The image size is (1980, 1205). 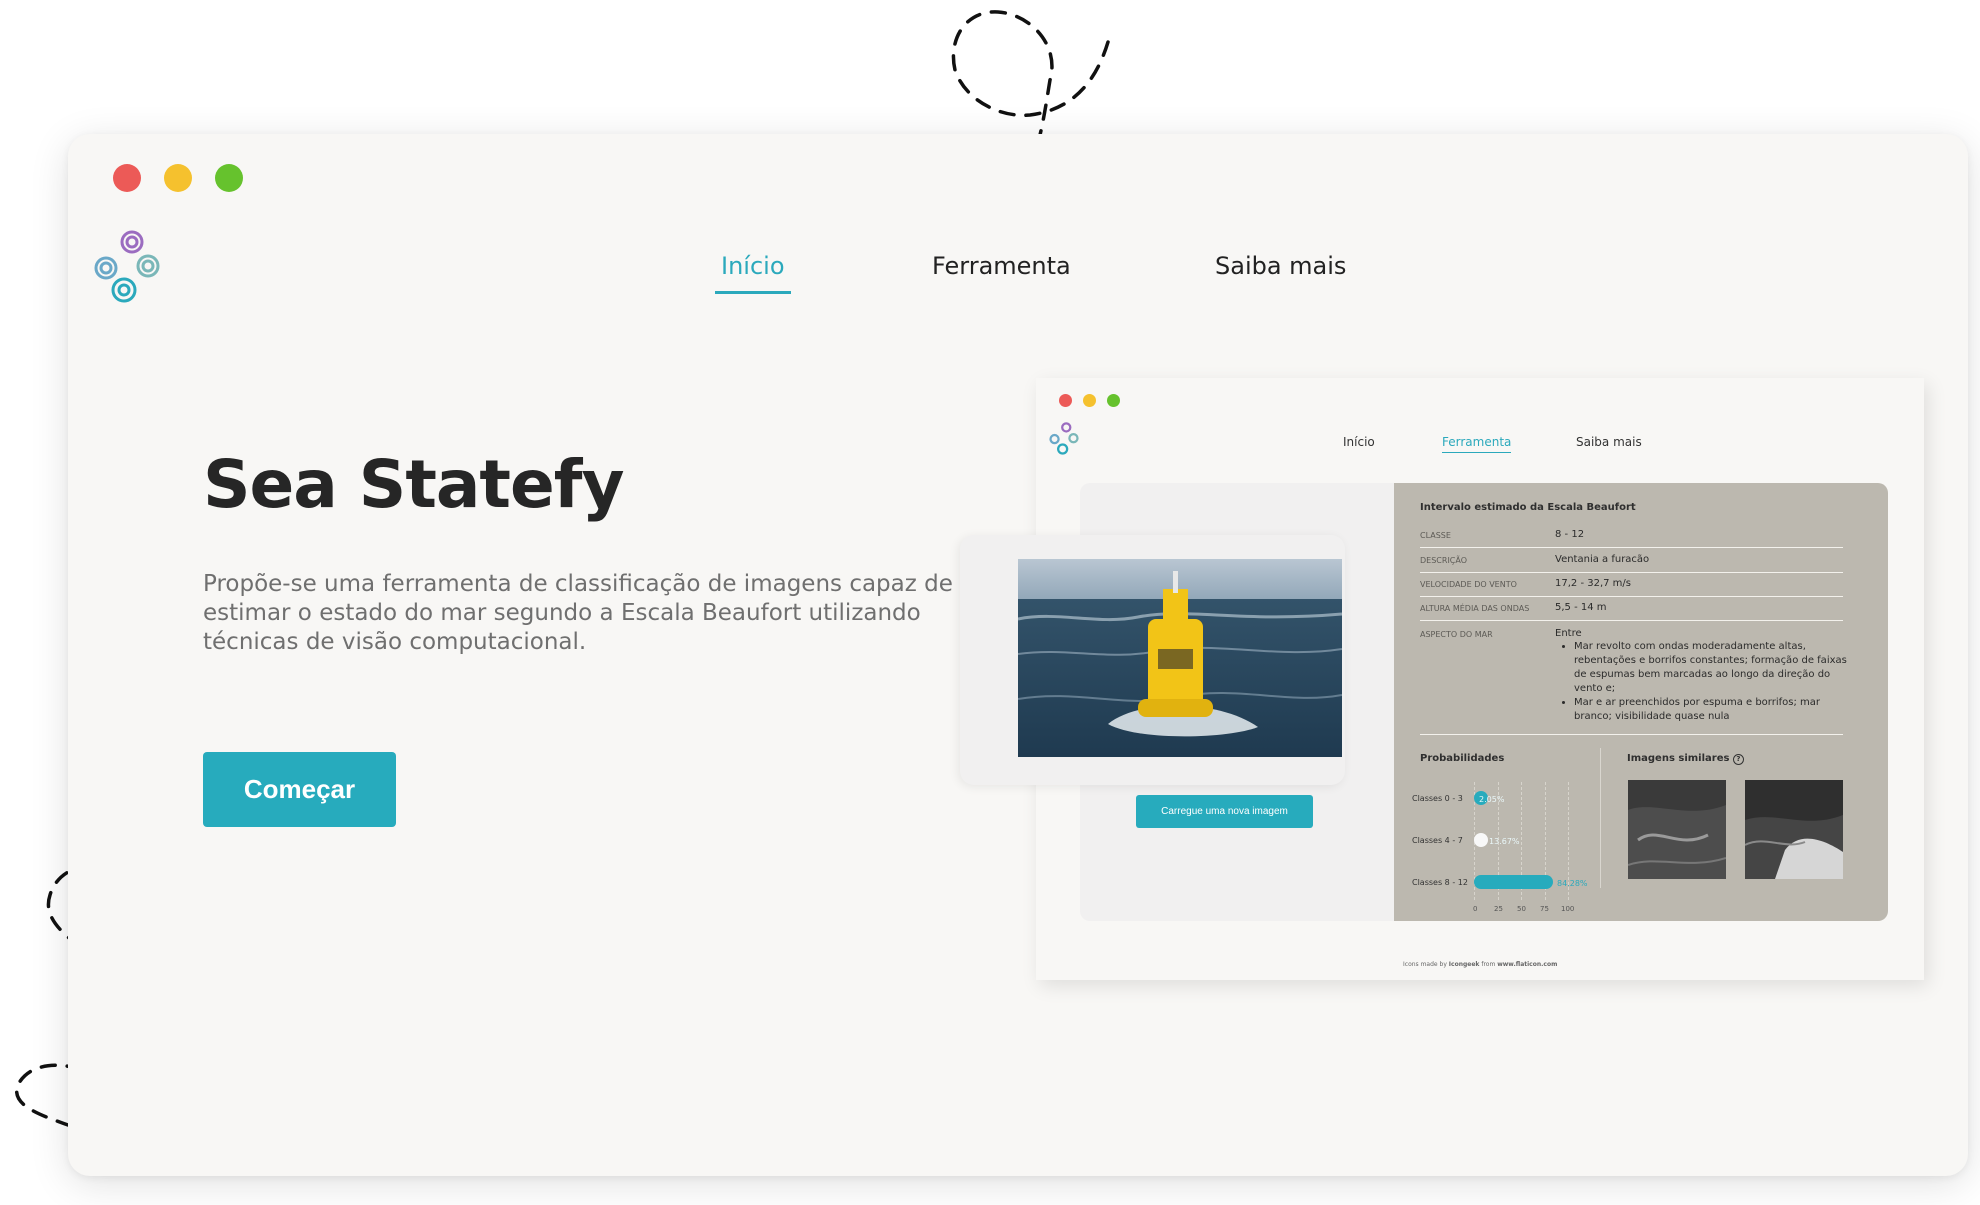 I want to click on upload-image-button: Carregue uma nova imagem, so click(x=1224, y=811).